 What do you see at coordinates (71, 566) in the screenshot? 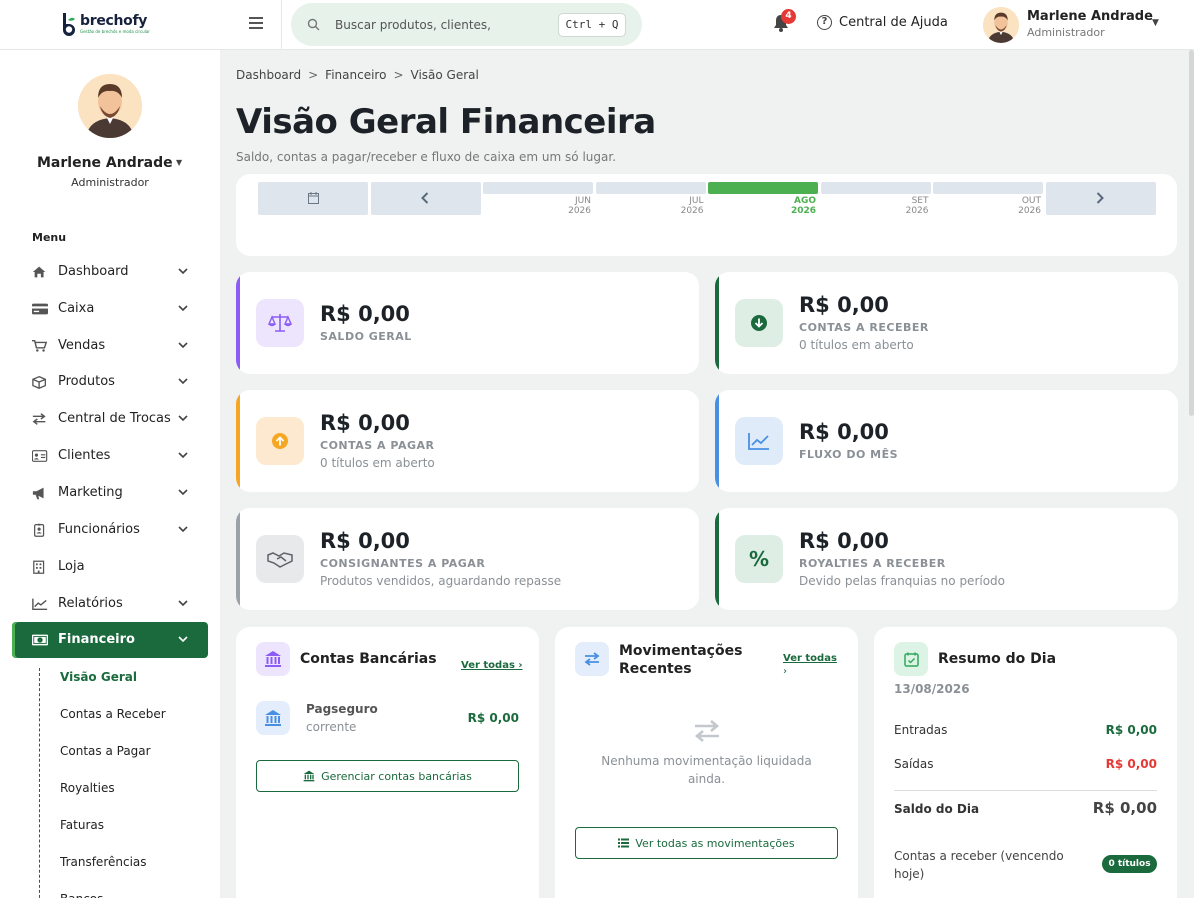
I see `sidebar-item-label: Loja` at bounding box center [71, 566].